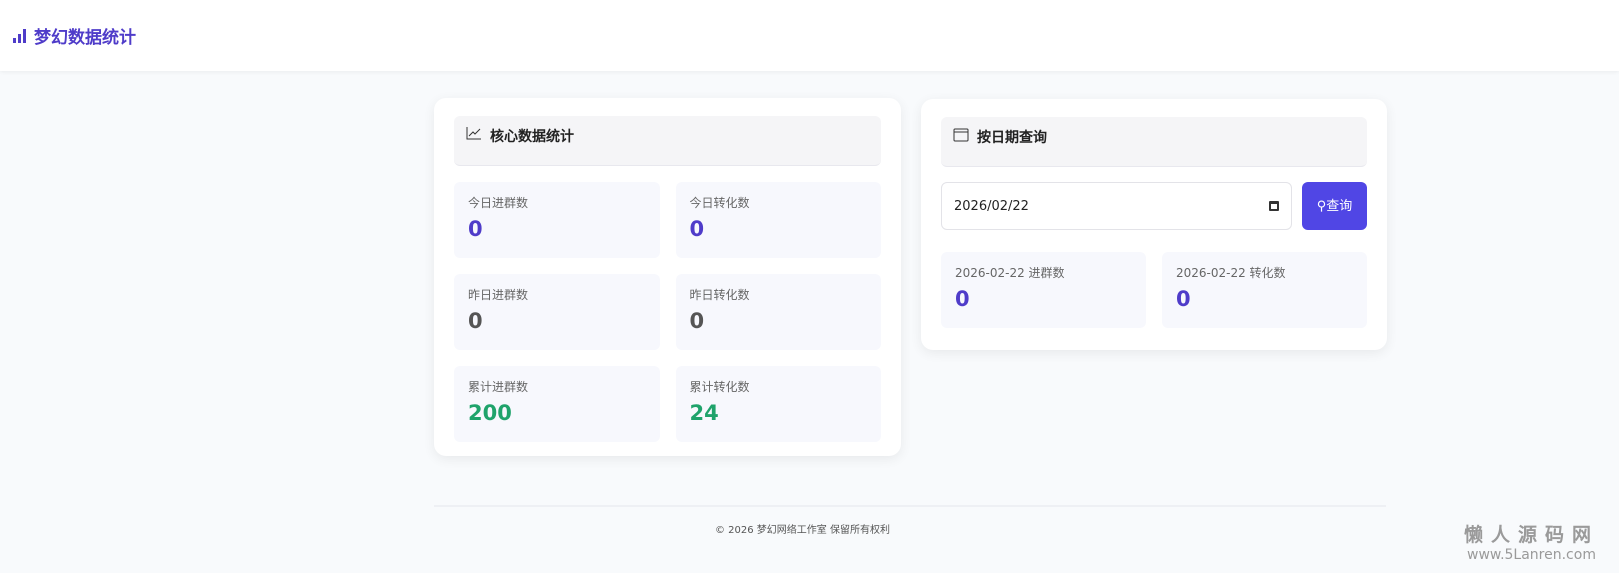 The image size is (1619, 573). Describe the element at coordinates (490, 413) in the screenshot. I see `stat-value: 200` at that location.